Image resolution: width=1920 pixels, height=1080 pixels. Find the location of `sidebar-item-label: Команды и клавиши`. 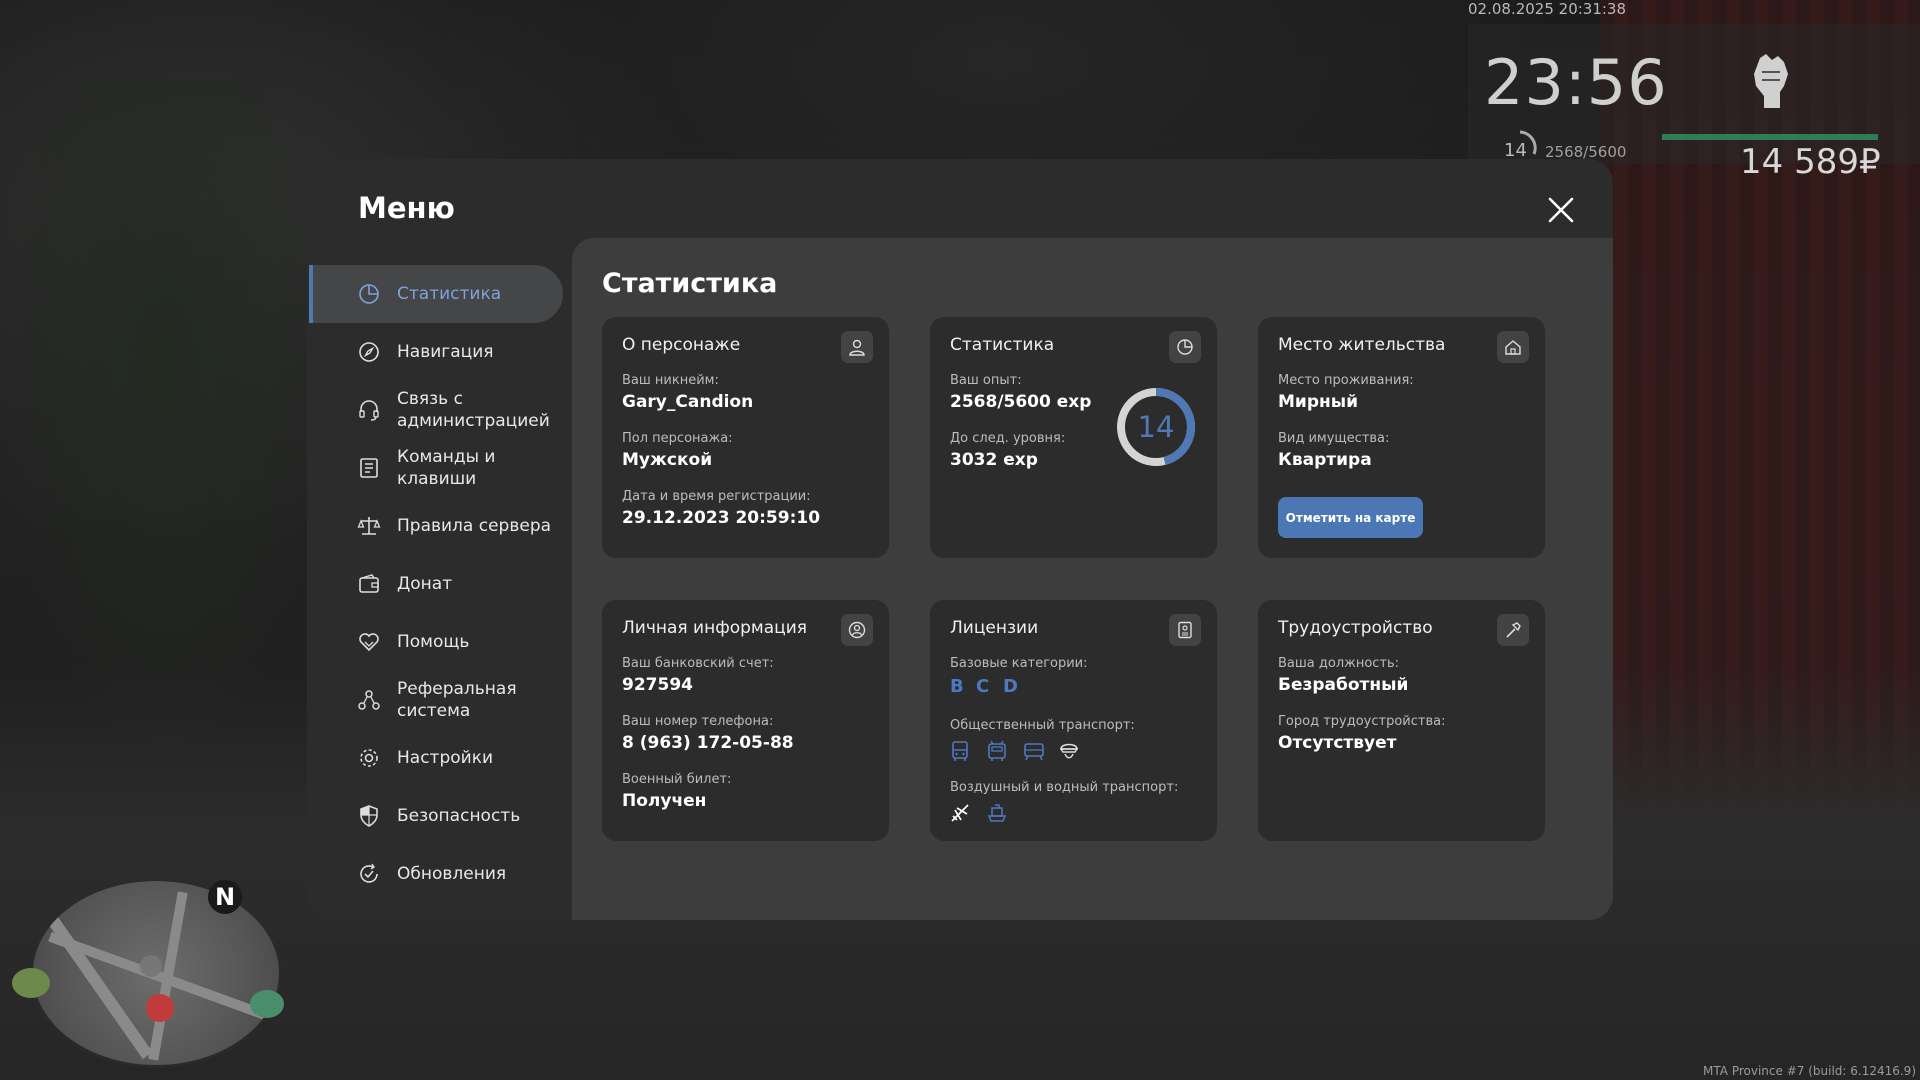

sidebar-item-label: Команды и клавиши is located at coordinates (446, 468).